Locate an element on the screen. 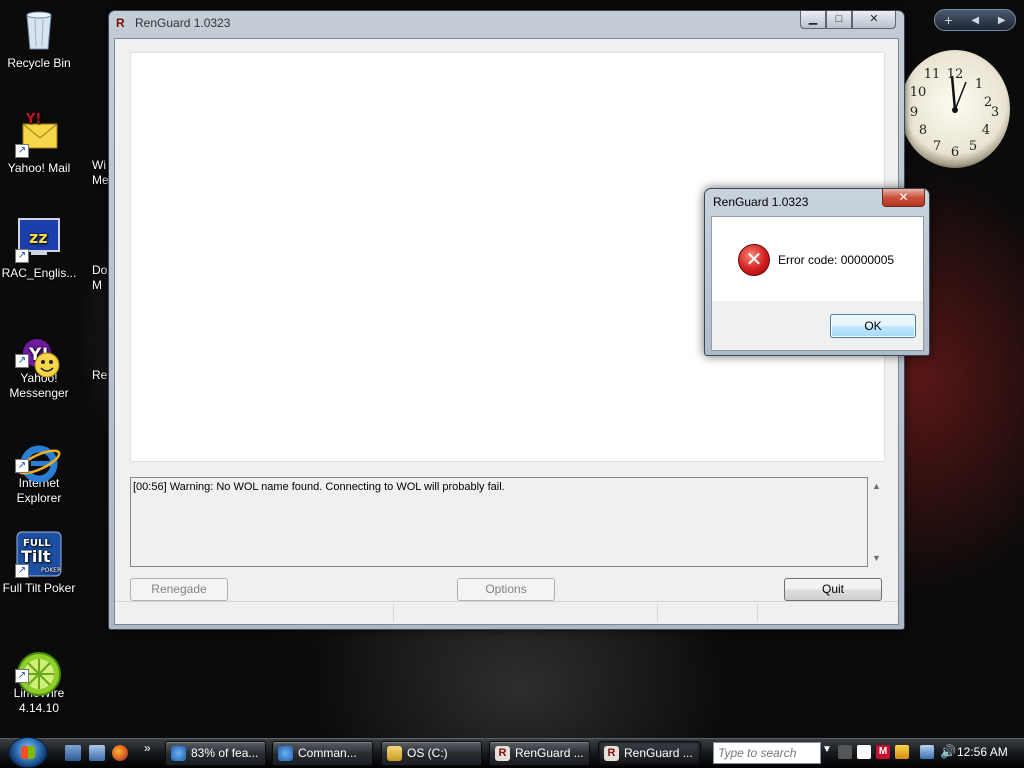 This screenshot has height=768, width=1024. svg-text: 3 is located at coordinates (995, 112).